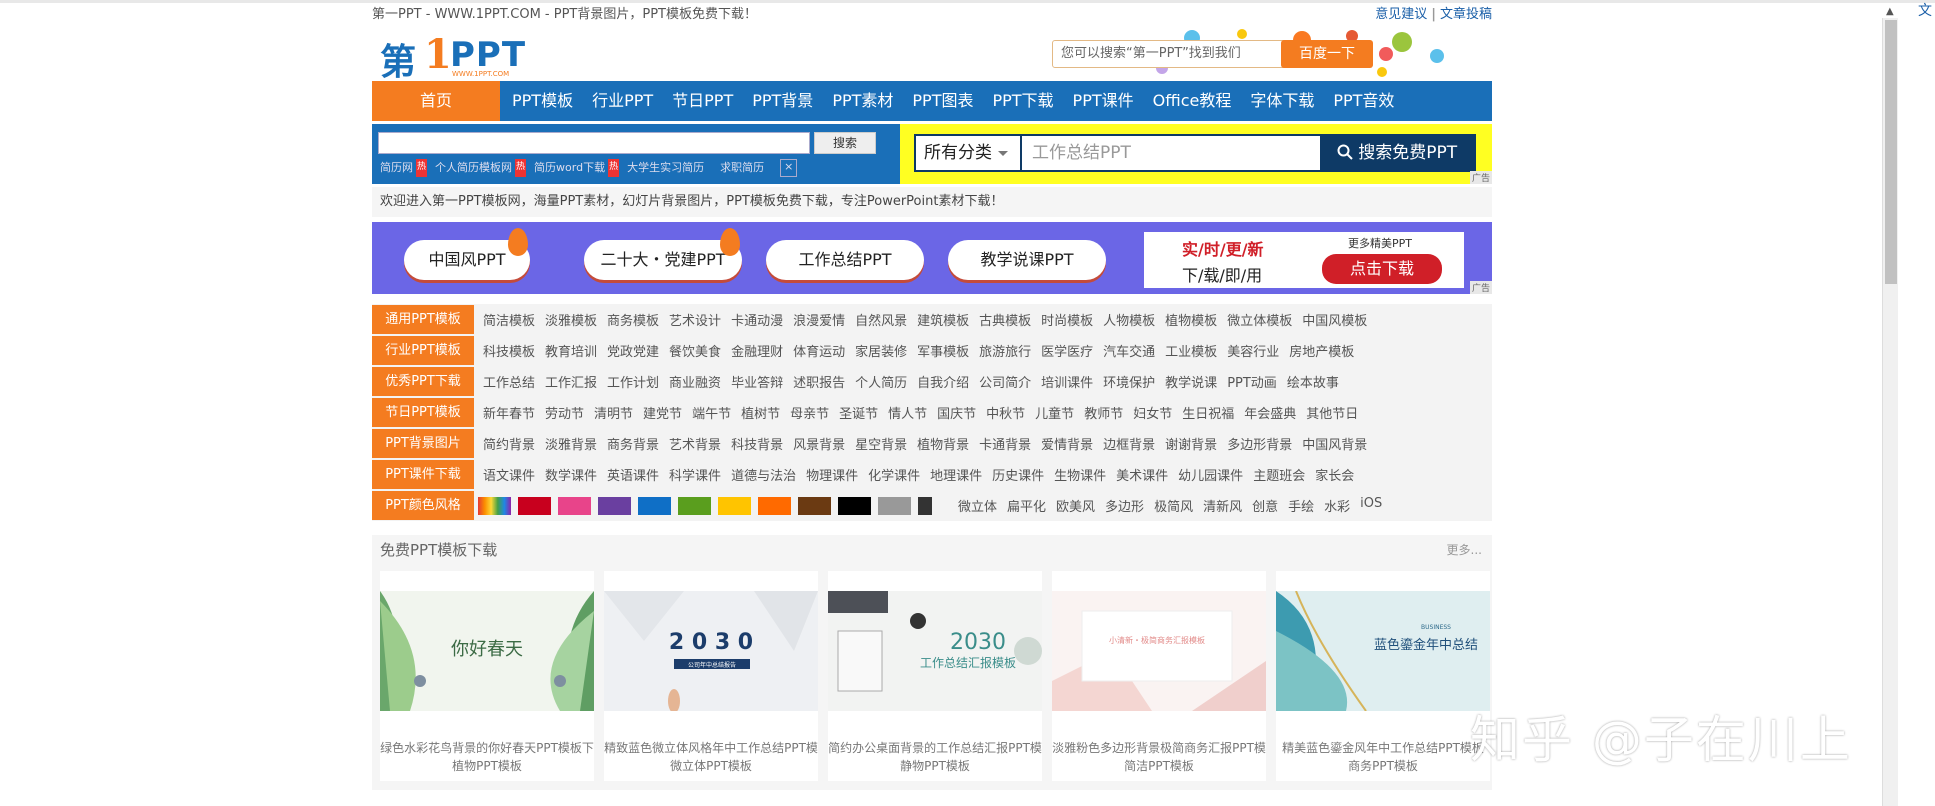  I want to click on style-link: 水彩, so click(1337, 505).